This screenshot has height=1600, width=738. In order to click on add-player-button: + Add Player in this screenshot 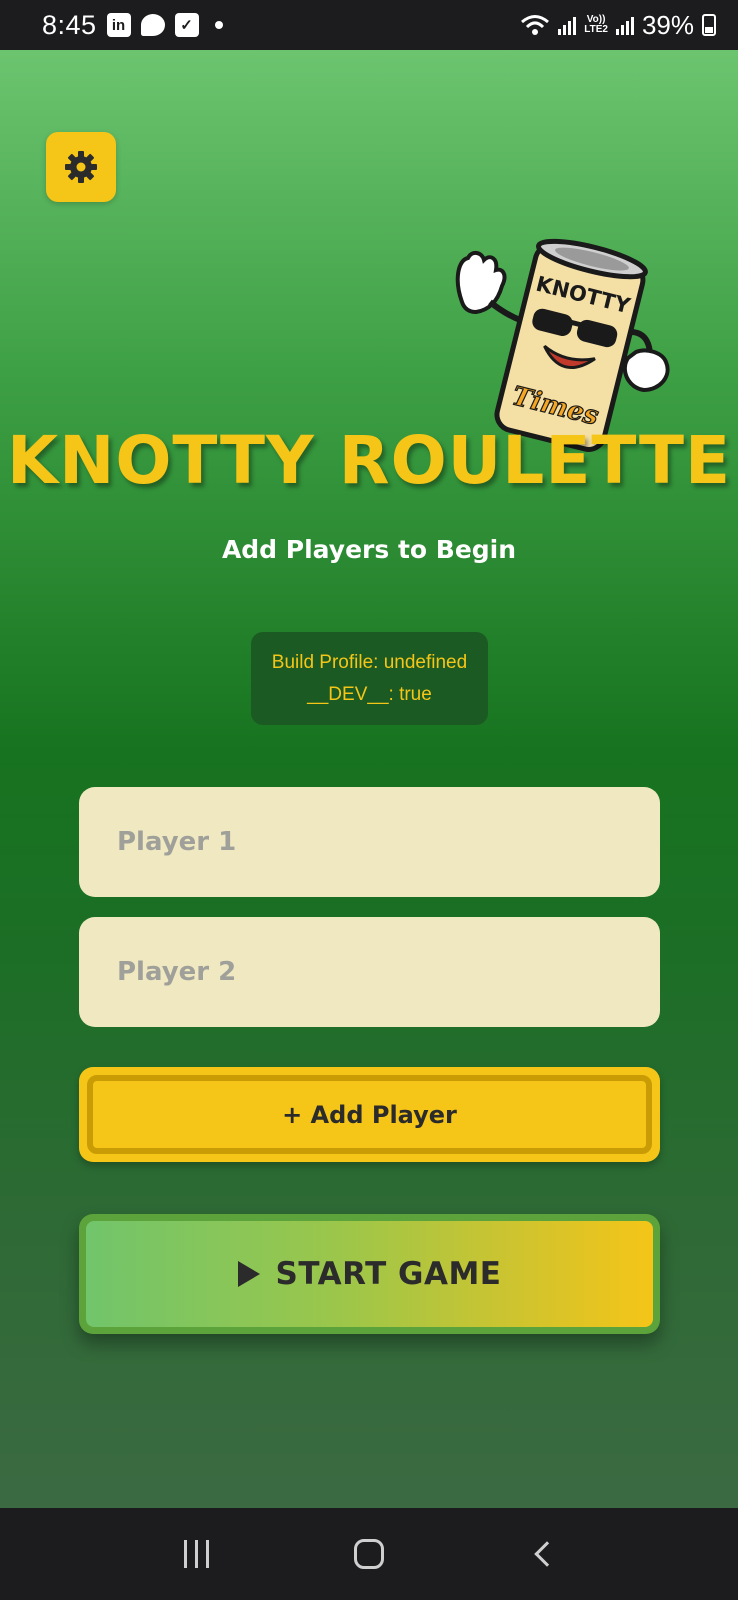, I will do `click(369, 1114)`.